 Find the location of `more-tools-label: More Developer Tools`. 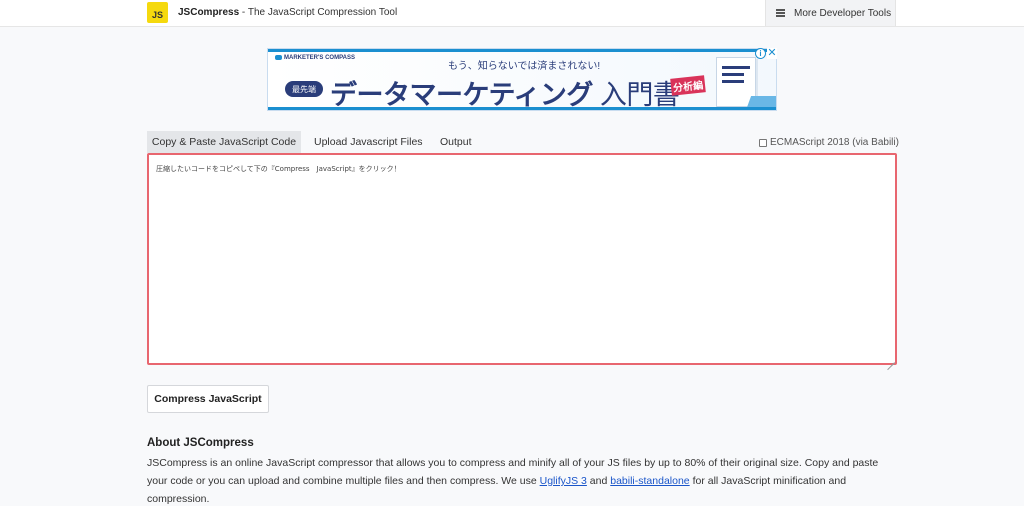

more-tools-label: More Developer Tools is located at coordinates (843, 13).